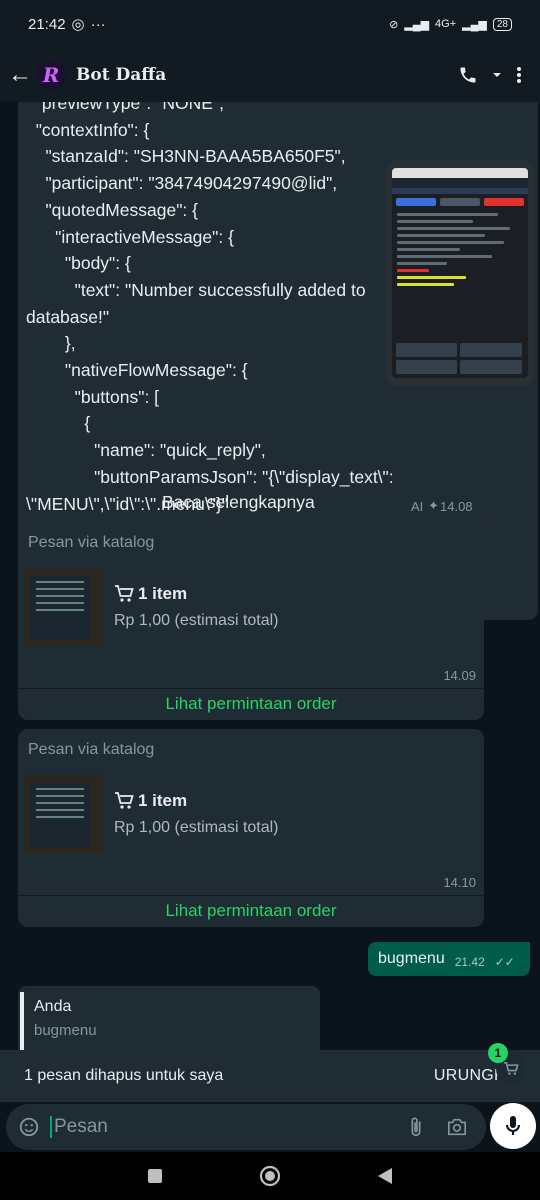  Describe the element at coordinates (210, 476) in the screenshot. I see `code-line: "buttonParamsJson": "{\"display_text\":` at that location.